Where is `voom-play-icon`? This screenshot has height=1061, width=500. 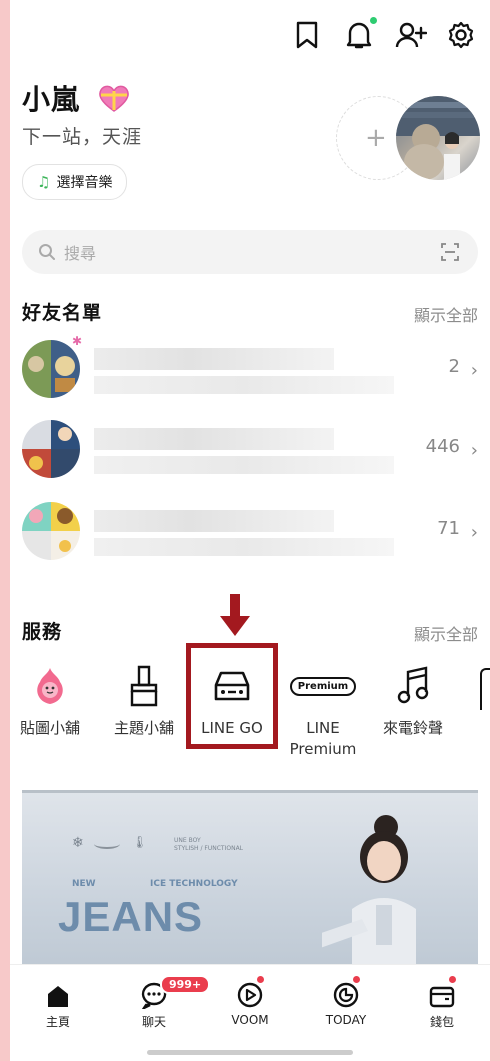
voom-play-icon is located at coordinates (250, 987).